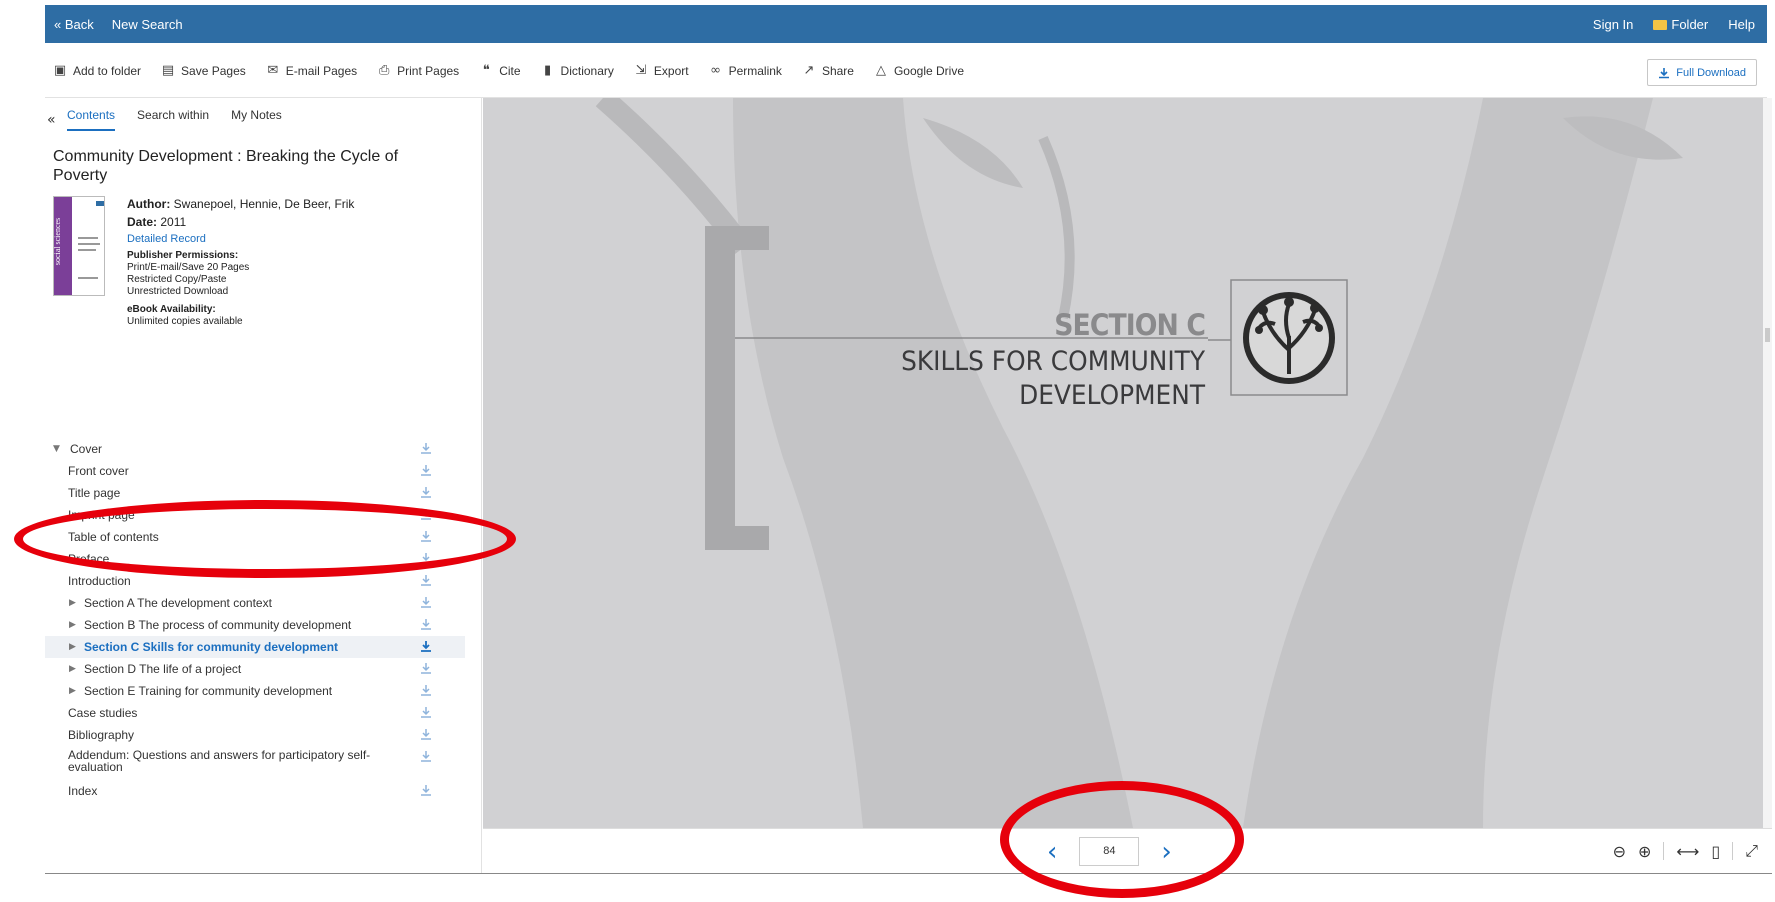 The image size is (1775, 902). Describe the element at coordinates (255, 791) in the screenshot. I see `toc-item-index: Index` at that location.